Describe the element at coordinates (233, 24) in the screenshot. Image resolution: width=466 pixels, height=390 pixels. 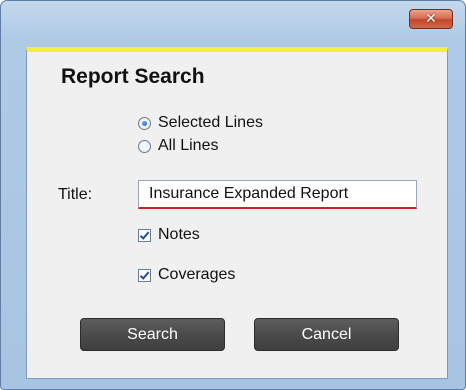
I see `title-bar: ✕` at that location.